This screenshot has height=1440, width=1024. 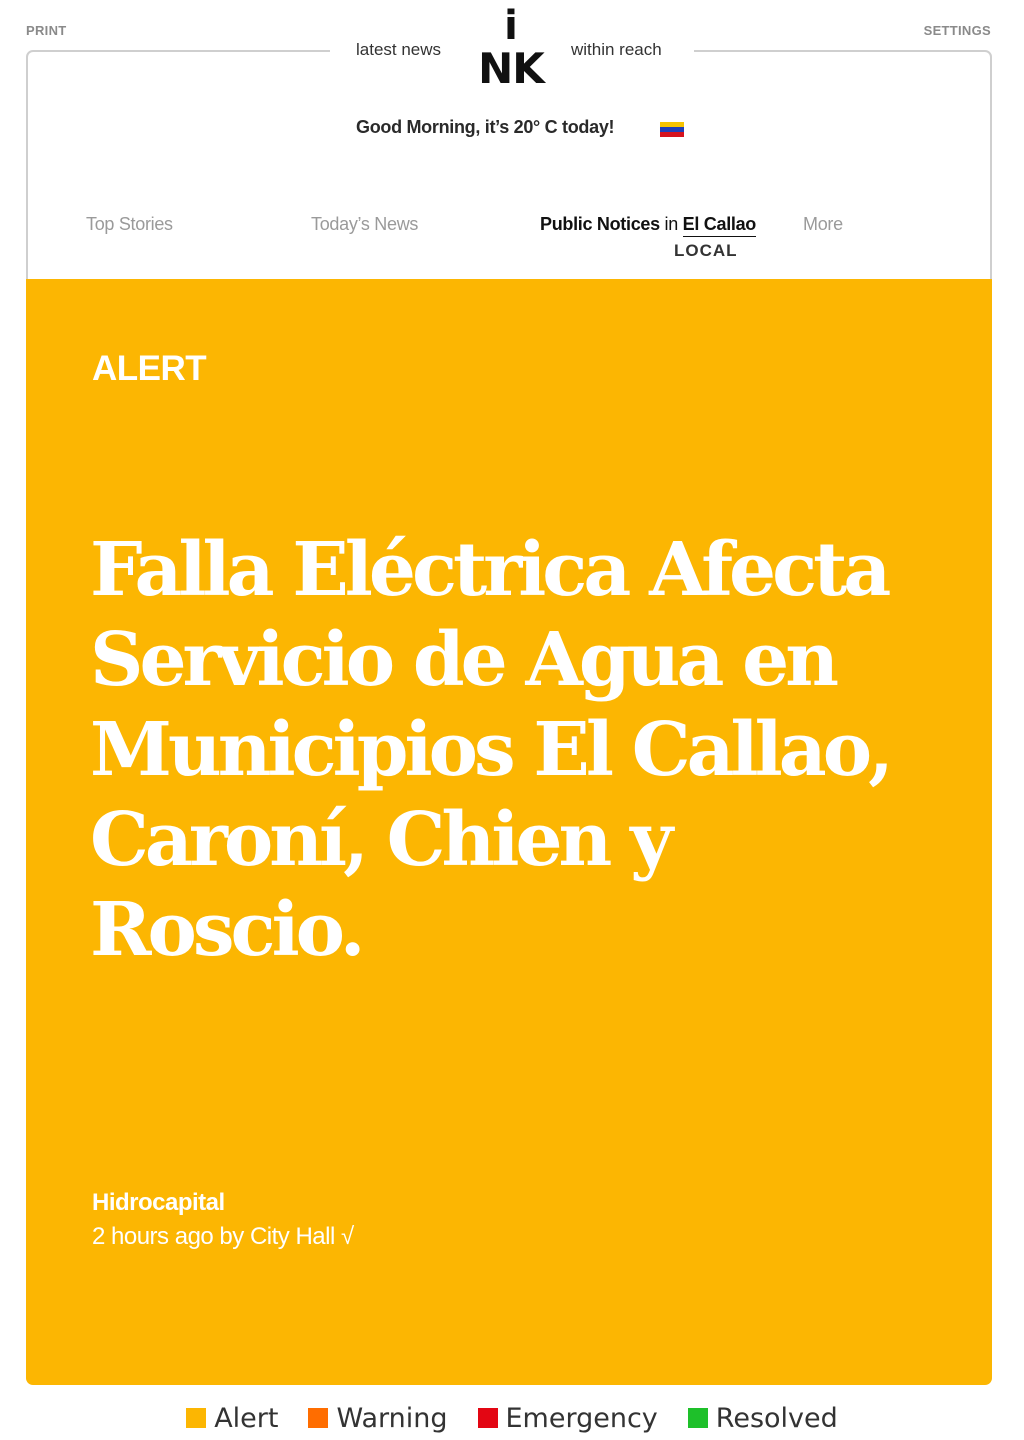 What do you see at coordinates (823, 224) in the screenshot?
I see `tab-more: More` at bounding box center [823, 224].